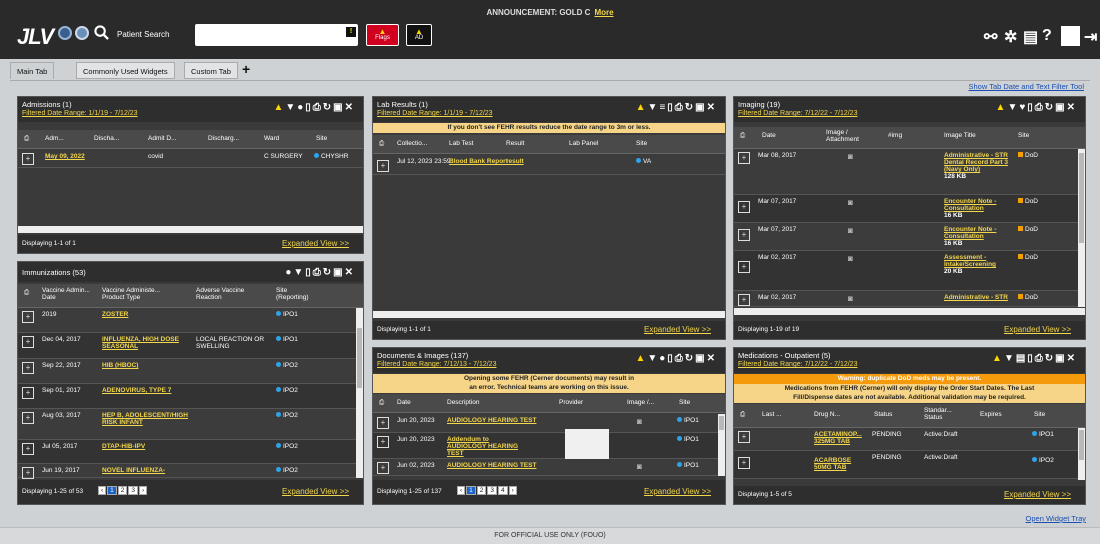  Describe the element at coordinates (461, 143) in the screenshot. I see `col-header: Lab Test` at that location.